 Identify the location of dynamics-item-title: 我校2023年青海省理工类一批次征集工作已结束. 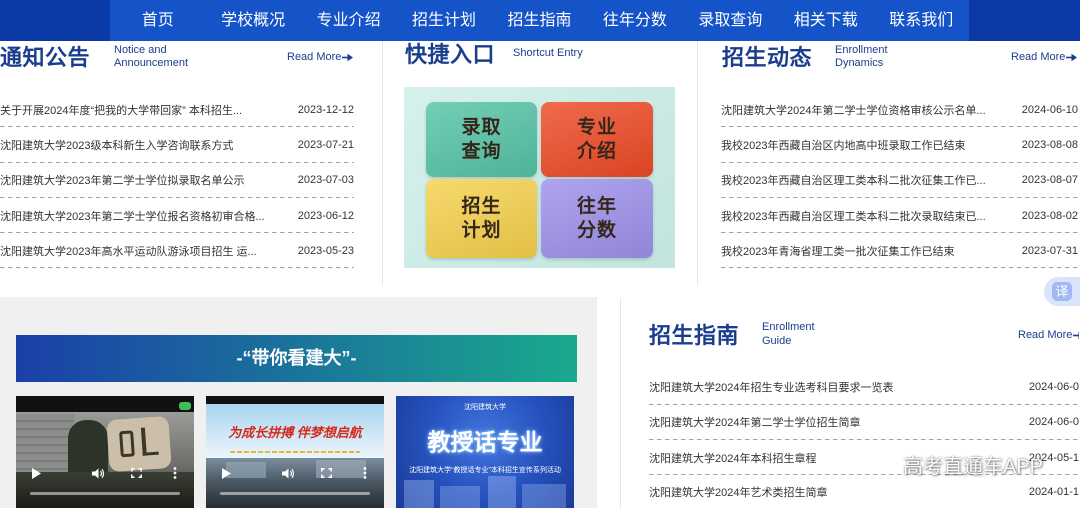
(837, 251).